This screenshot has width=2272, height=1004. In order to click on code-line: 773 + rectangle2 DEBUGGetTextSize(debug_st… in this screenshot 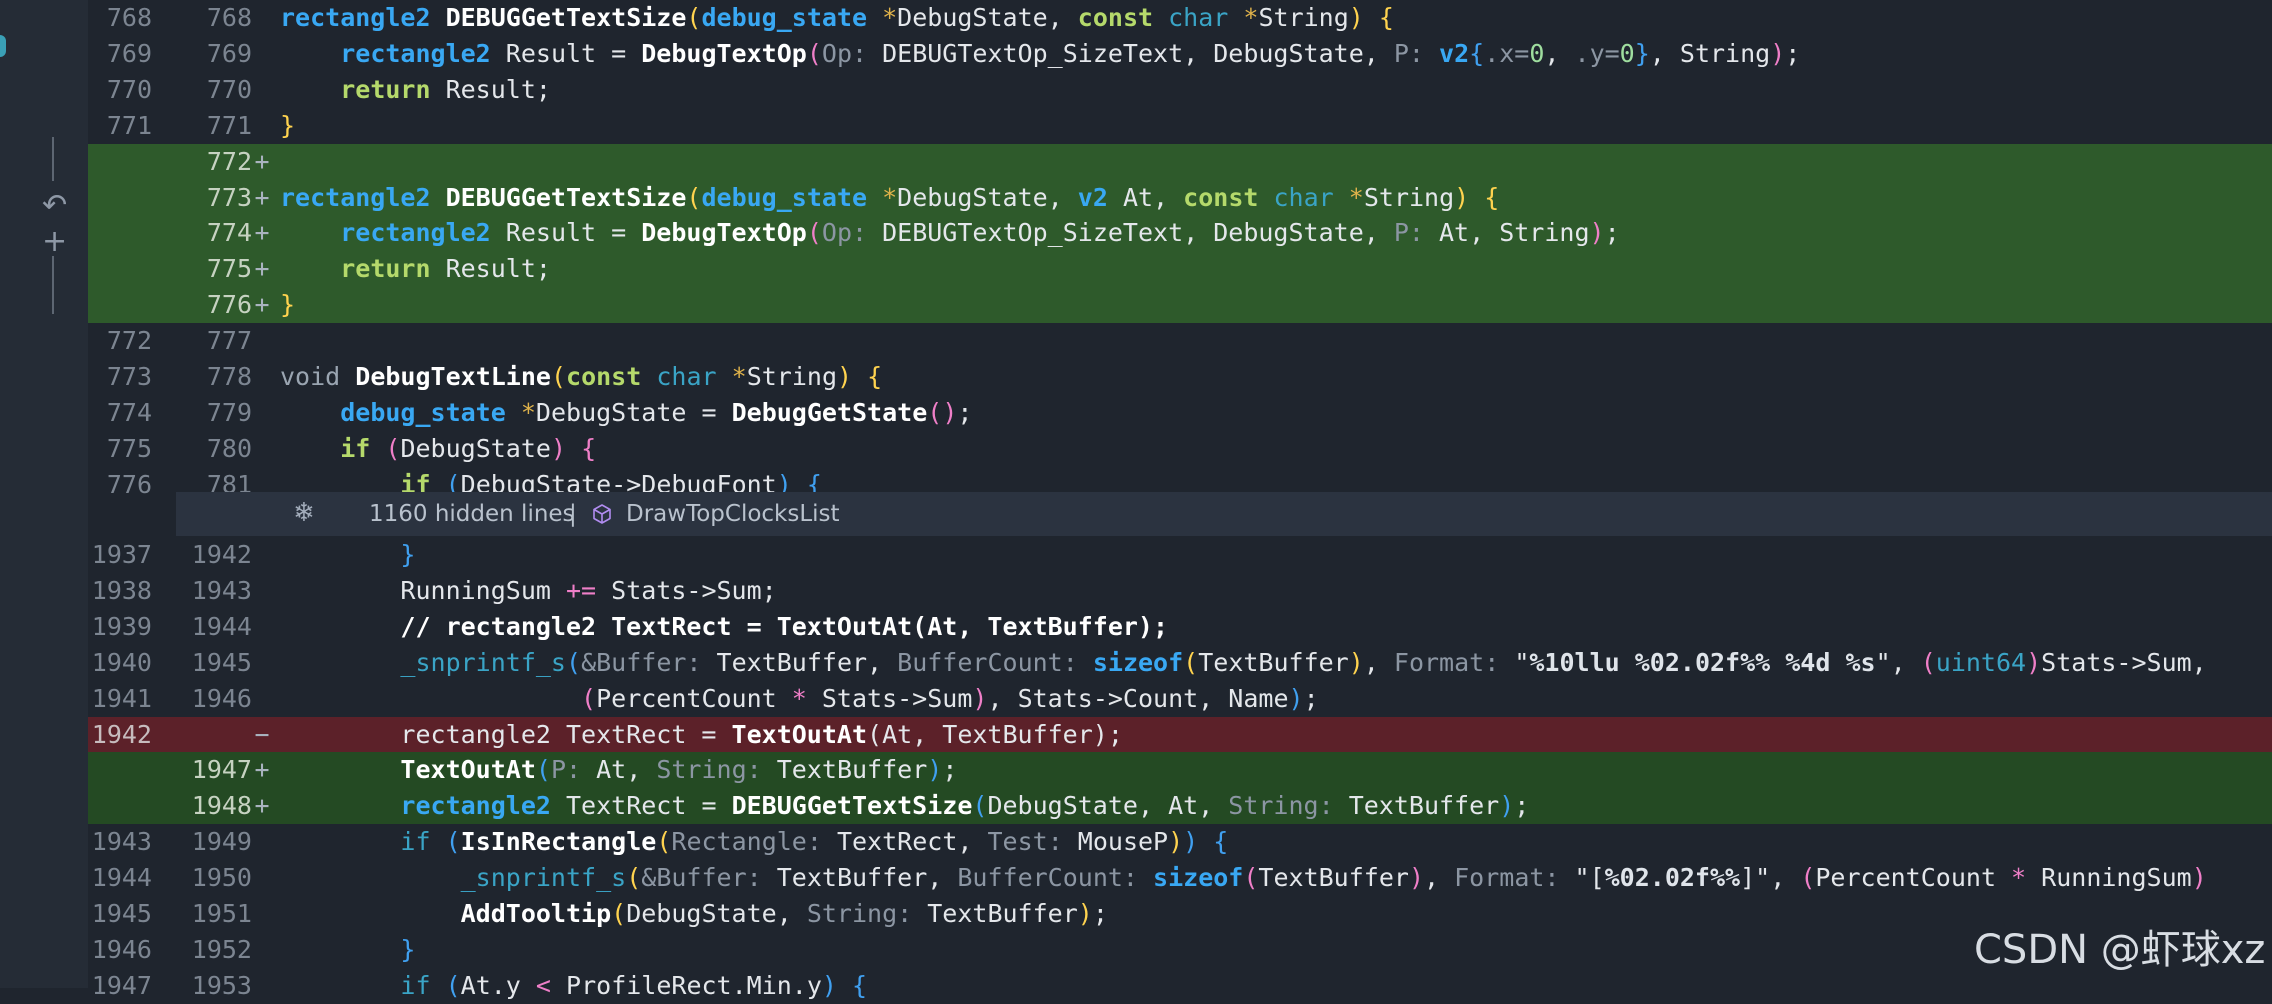, I will do `click(1180, 198)`.